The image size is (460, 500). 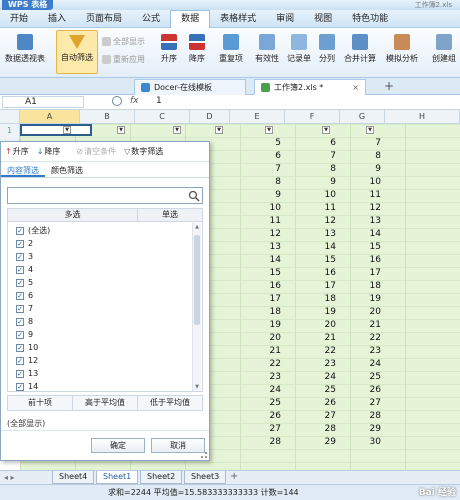 What do you see at coordinates (151, 19) in the screenshot?
I see `menu-formula: 公式` at bounding box center [151, 19].